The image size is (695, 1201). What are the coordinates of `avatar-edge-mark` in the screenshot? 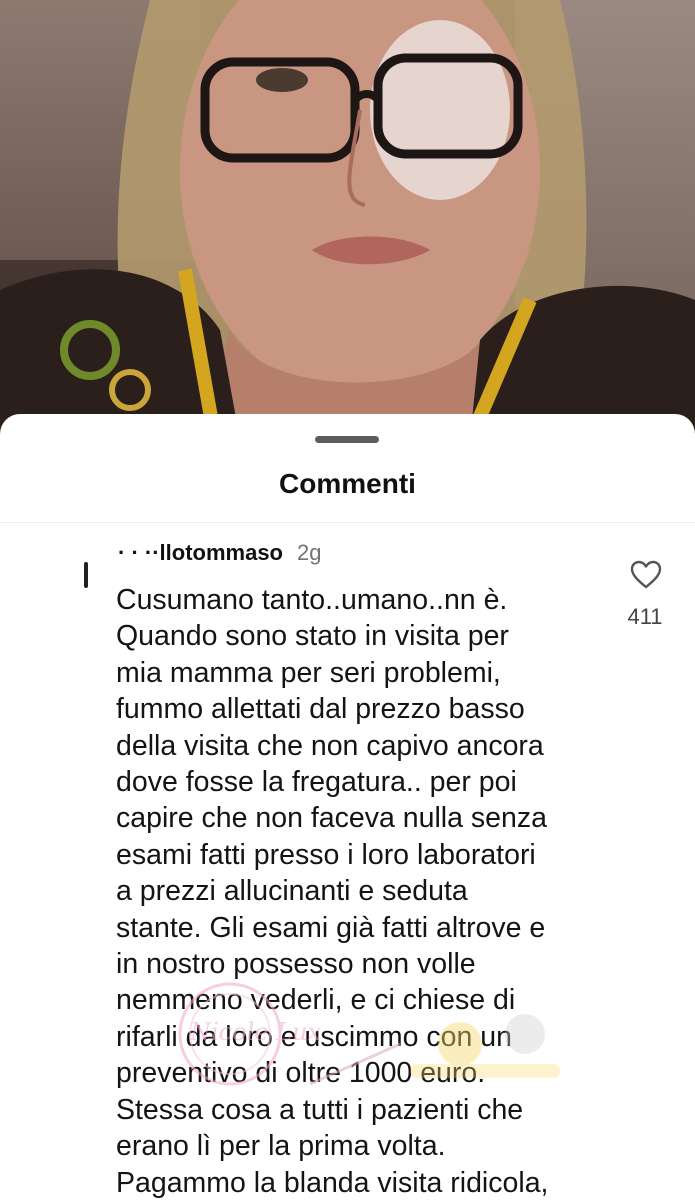 It's located at (86, 575).